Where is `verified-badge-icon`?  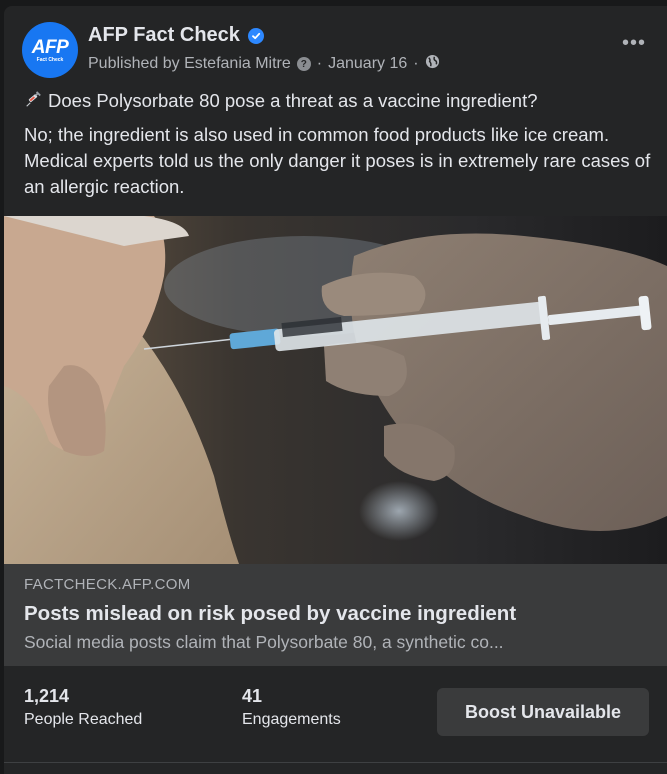 verified-badge-icon is located at coordinates (255, 35).